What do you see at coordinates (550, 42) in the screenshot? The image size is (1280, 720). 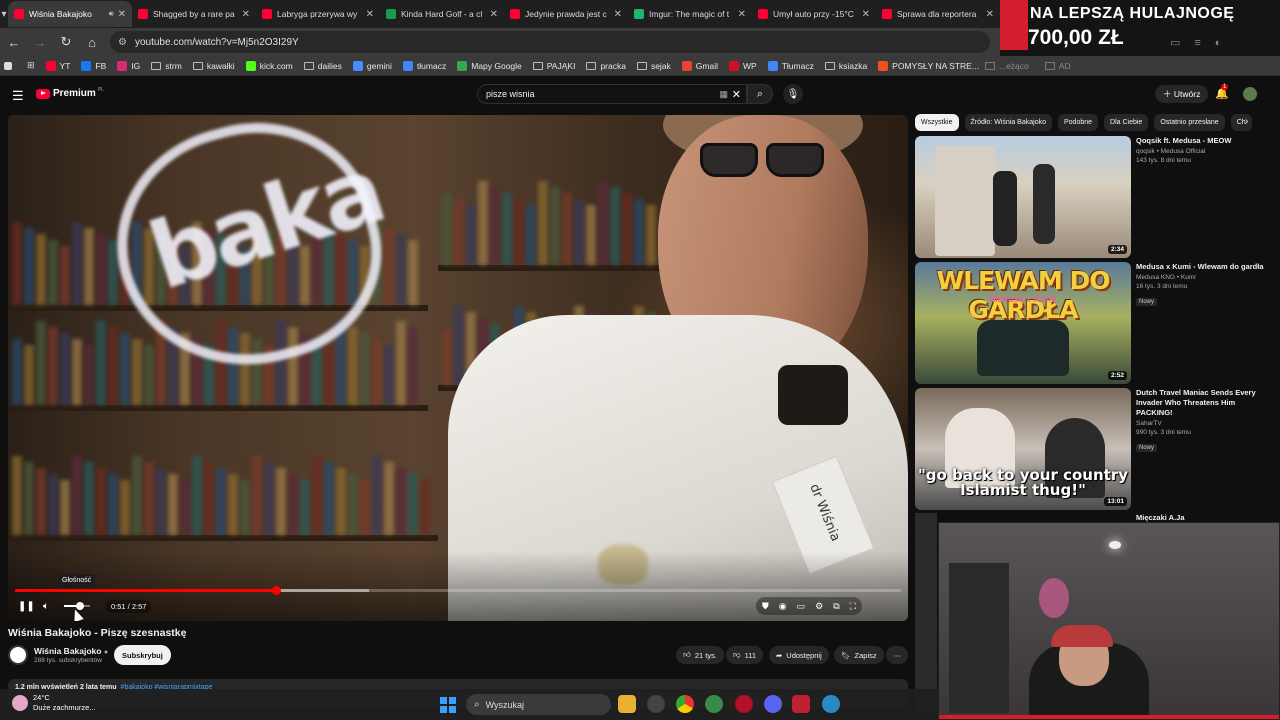 I see `url-input: ⚙ youtube.com/watch?v=Mj5n2O3I29Y` at bounding box center [550, 42].